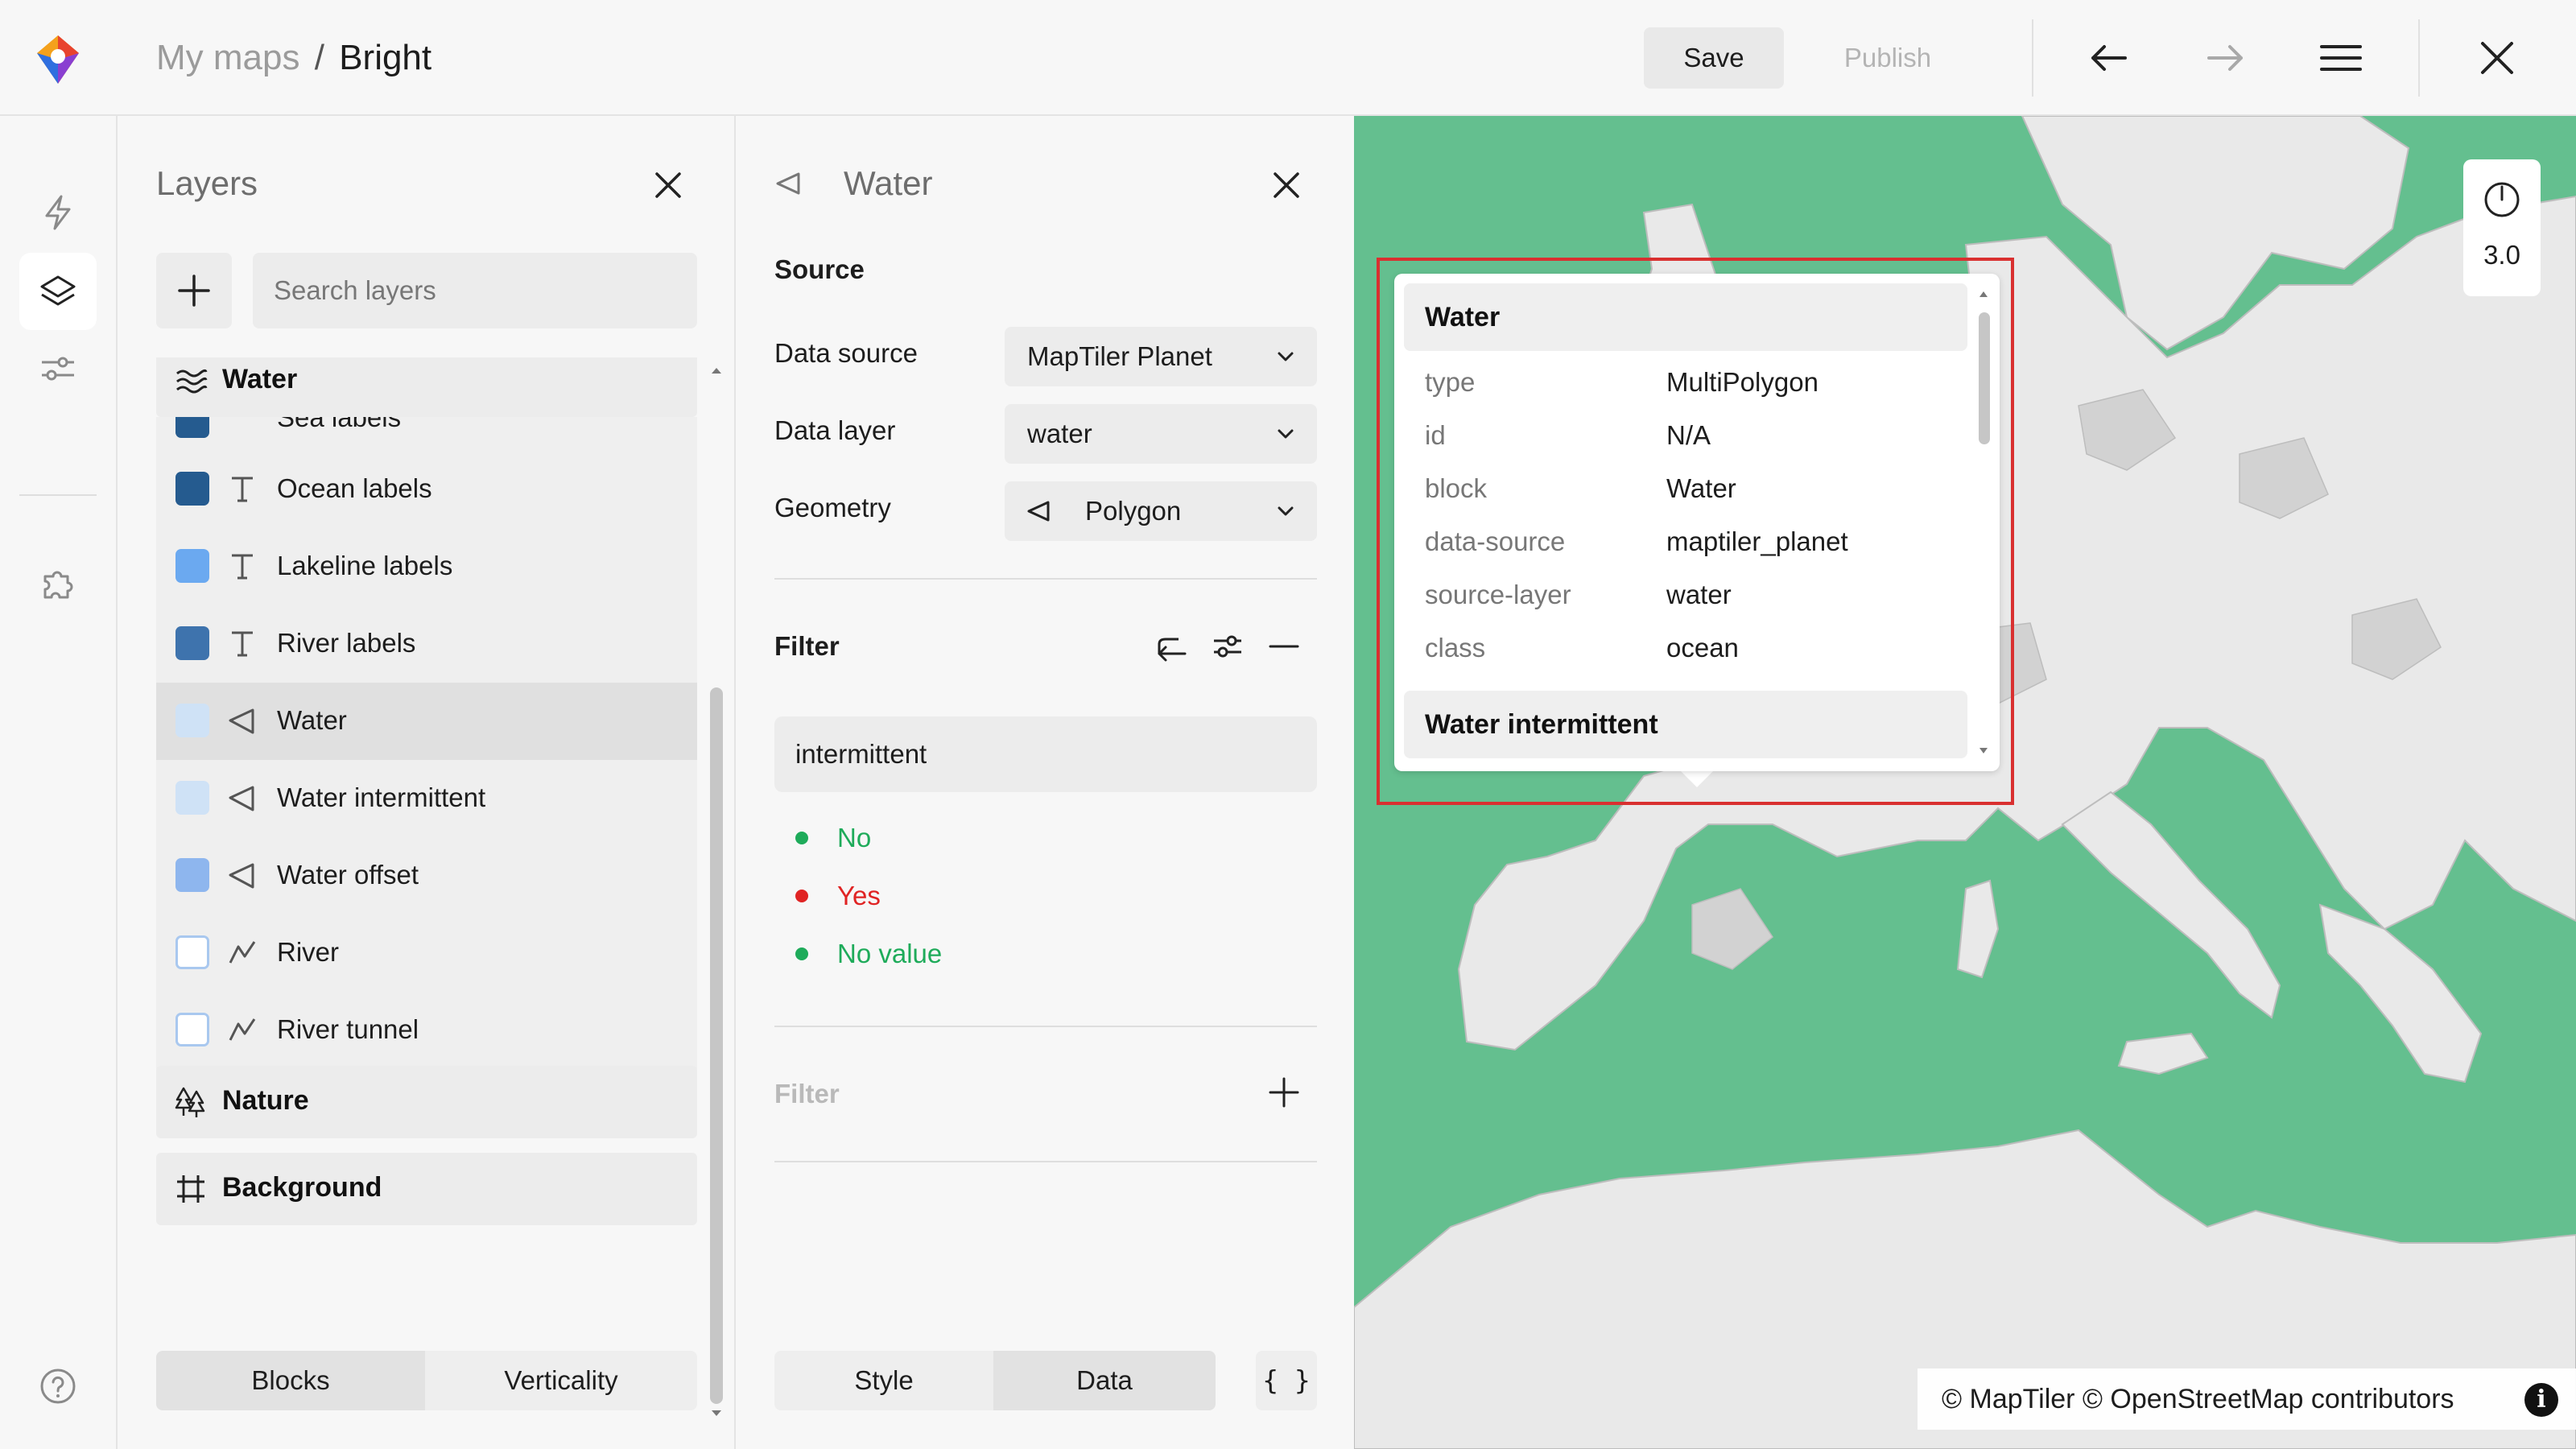 The width and height of the screenshot is (2576, 1449). What do you see at coordinates (426, 1030) in the screenshot?
I see `layer-row: River tunnel` at bounding box center [426, 1030].